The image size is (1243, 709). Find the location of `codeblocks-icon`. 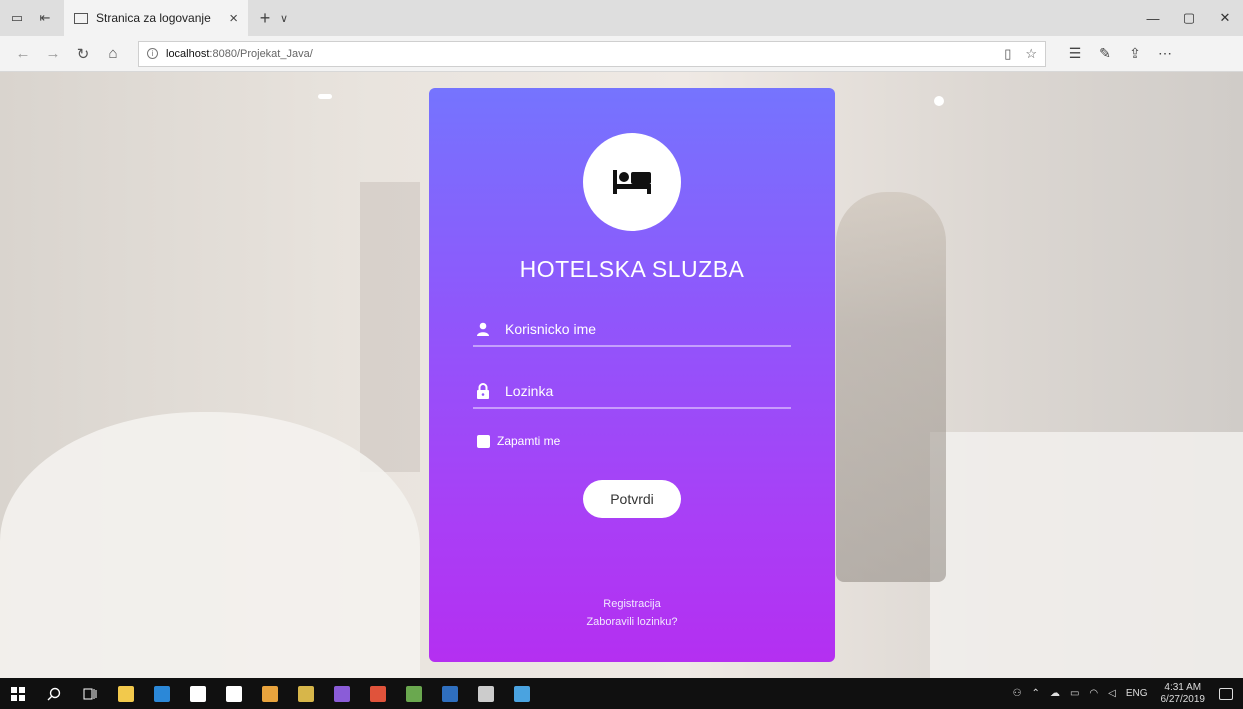

codeblocks-icon is located at coordinates (378, 693).